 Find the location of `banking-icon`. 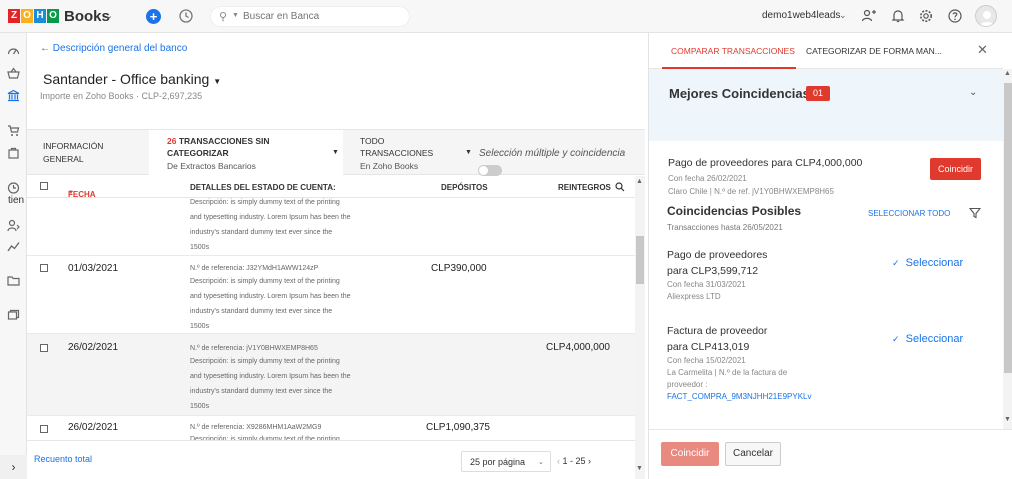

banking-icon is located at coordinates (13, 95).